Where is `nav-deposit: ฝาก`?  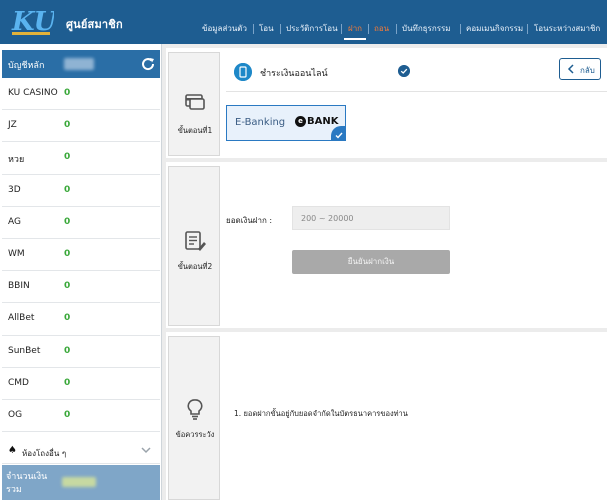 nav-deposit: ฝาก is located at coordinates (355, 29).